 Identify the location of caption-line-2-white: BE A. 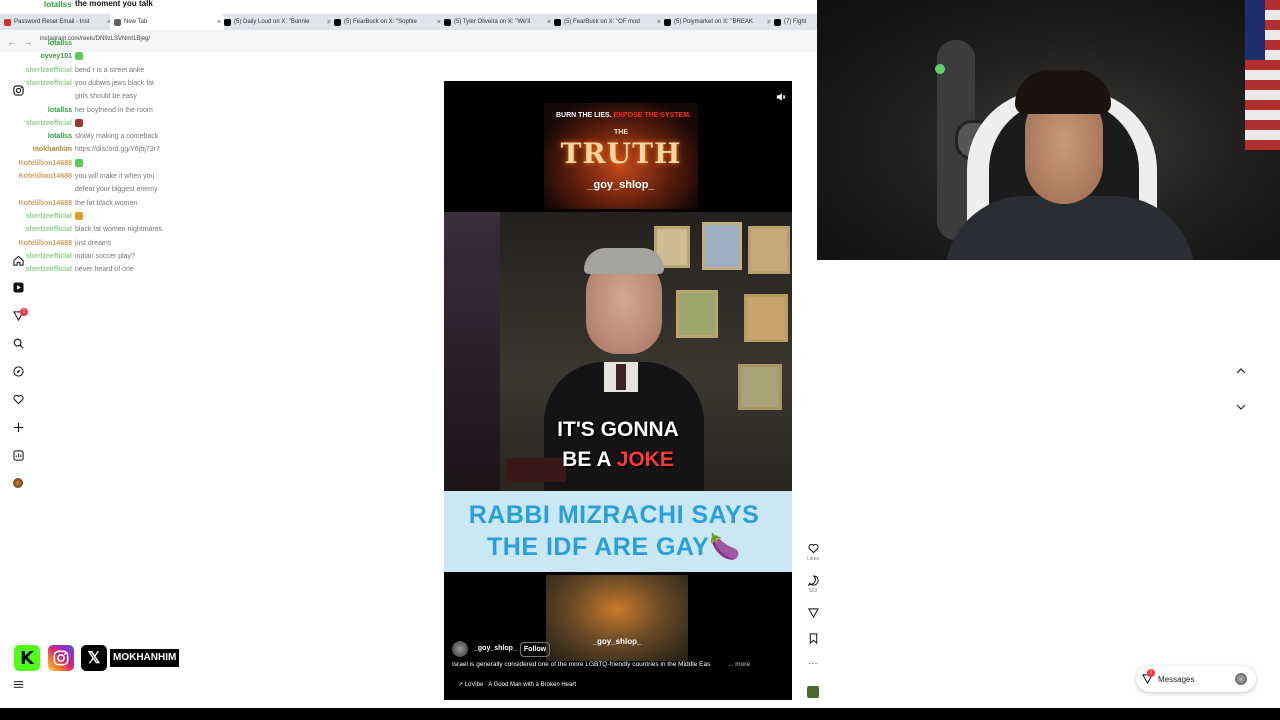
(586, 459).